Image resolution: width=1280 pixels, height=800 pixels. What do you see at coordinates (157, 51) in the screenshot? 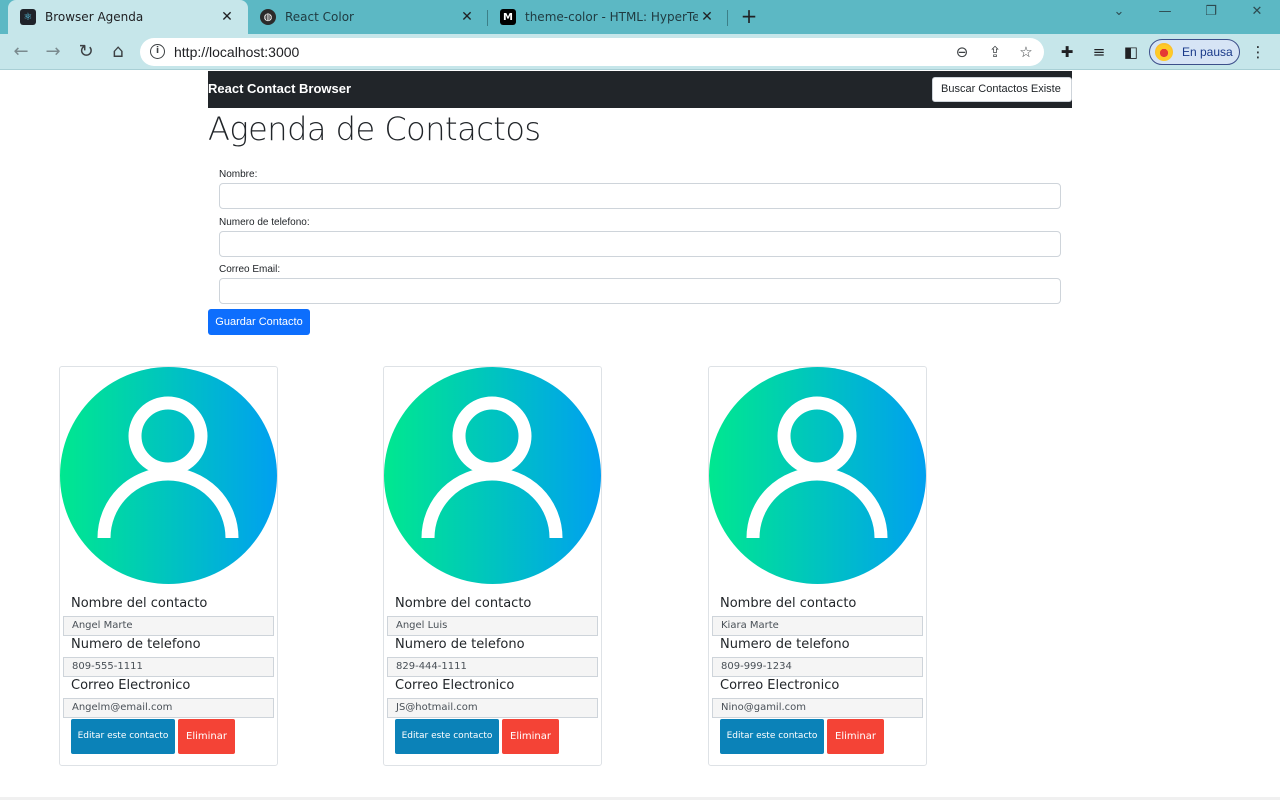
I see `site-info-icon: i` at bounding box center [157, 51].